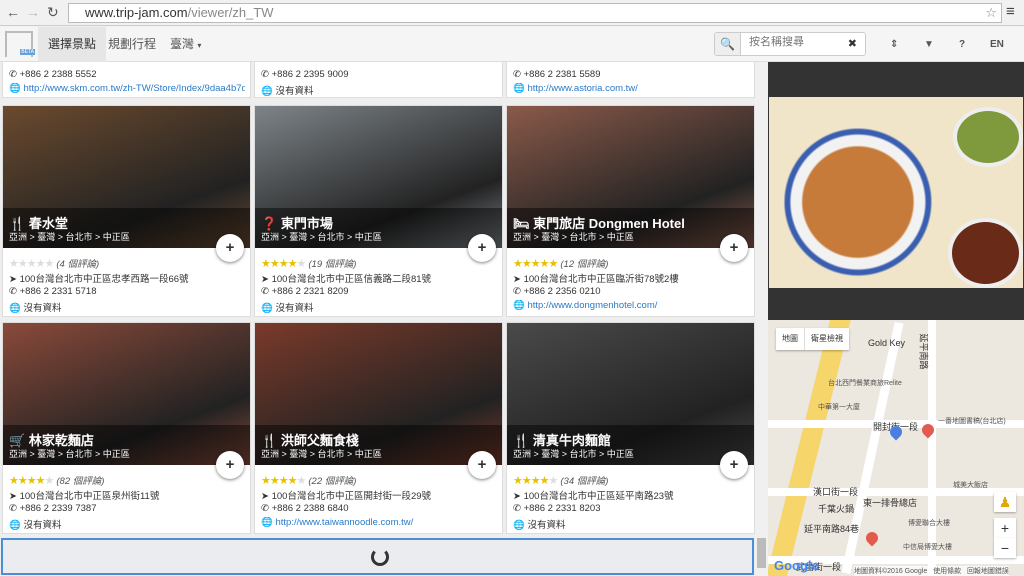 The width and height of the screenshot is (1024, 576). What do you see at coordinates (89, 496) in the screenshot?
I see `address: 100台灣台北市中正區泉州街11號` at bounding box center [89, 496].